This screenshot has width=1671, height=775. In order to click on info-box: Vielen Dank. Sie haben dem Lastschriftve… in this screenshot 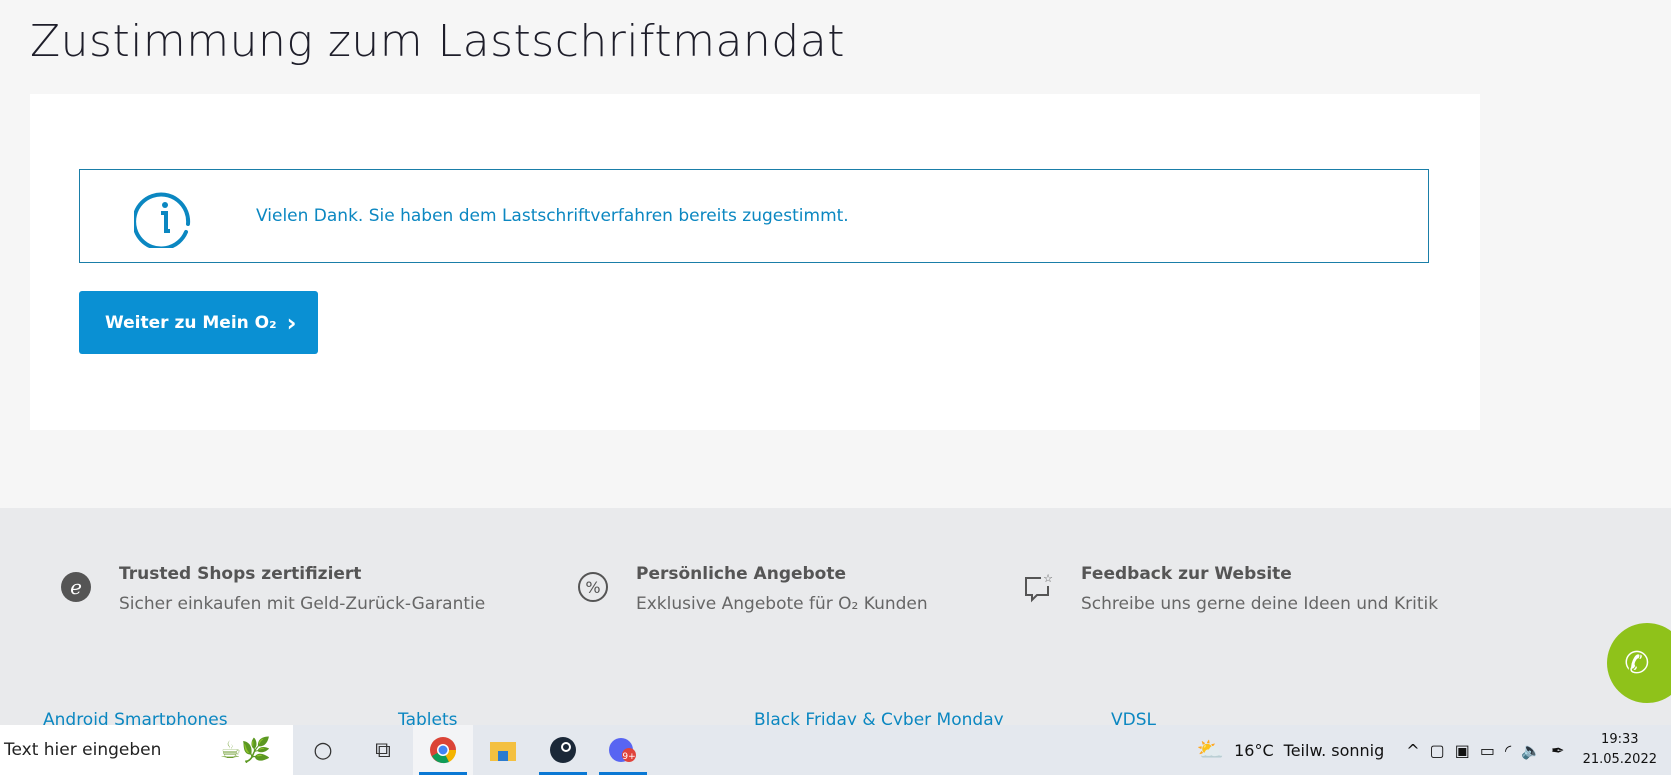, I will do `click(754, 216)`.